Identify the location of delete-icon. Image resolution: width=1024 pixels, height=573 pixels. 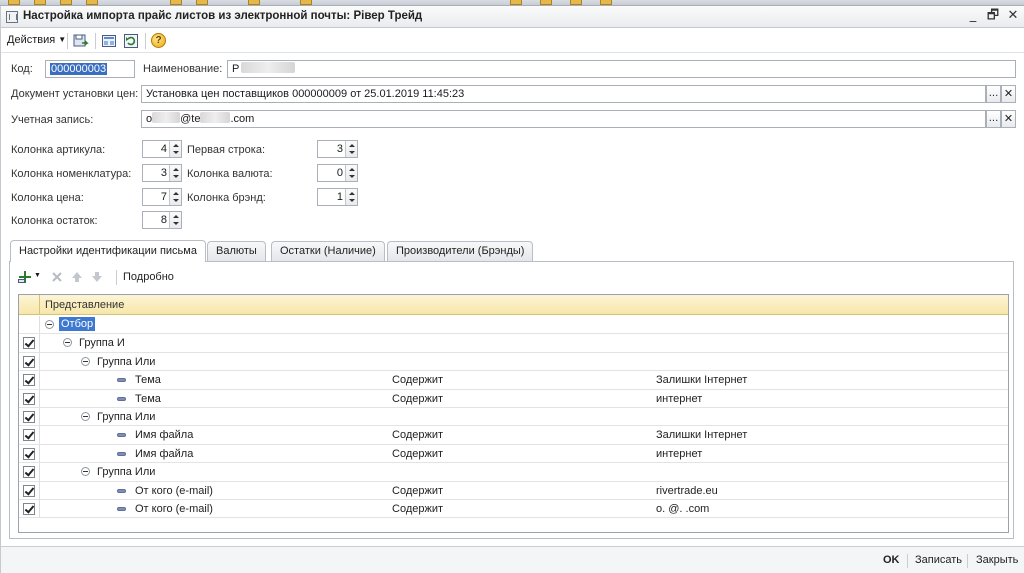
(57, 277).